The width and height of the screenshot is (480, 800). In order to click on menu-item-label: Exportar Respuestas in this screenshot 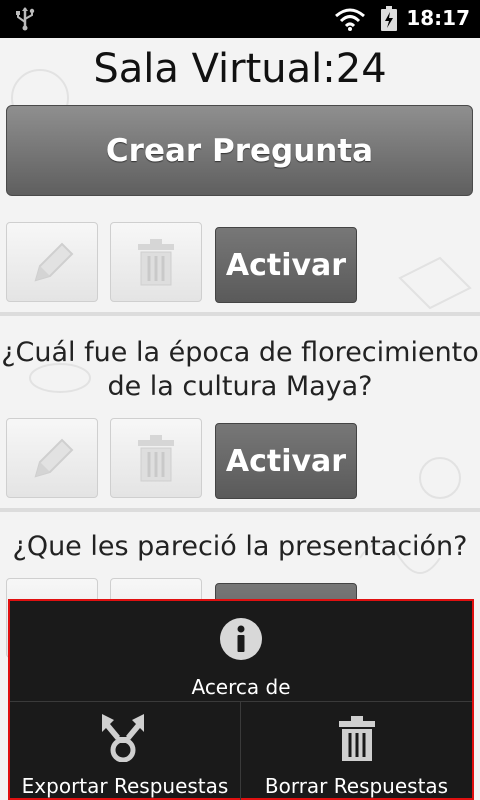, I will do `click(125, 786)`.